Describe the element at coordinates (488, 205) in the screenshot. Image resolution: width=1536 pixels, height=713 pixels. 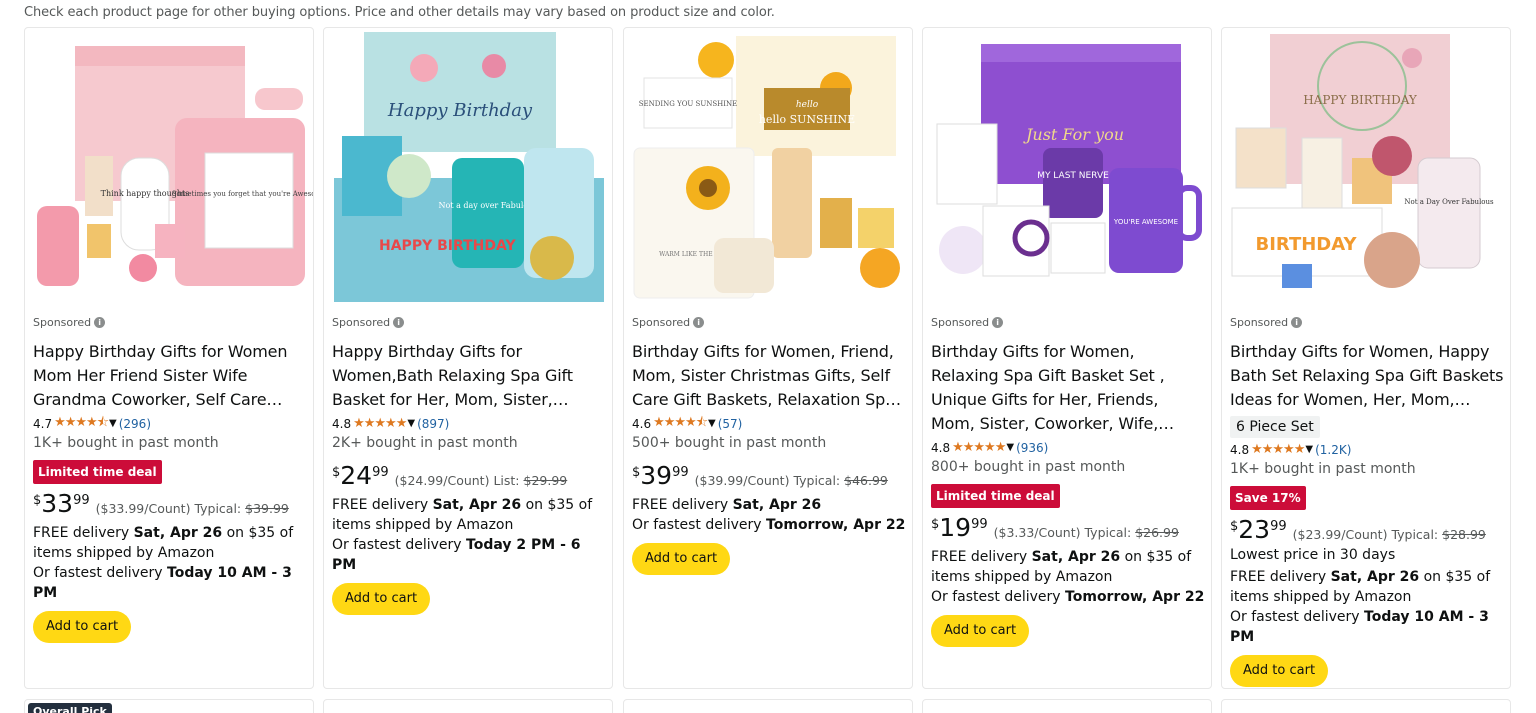
I see `image-caption: Not a day over Fabulous` at that location.